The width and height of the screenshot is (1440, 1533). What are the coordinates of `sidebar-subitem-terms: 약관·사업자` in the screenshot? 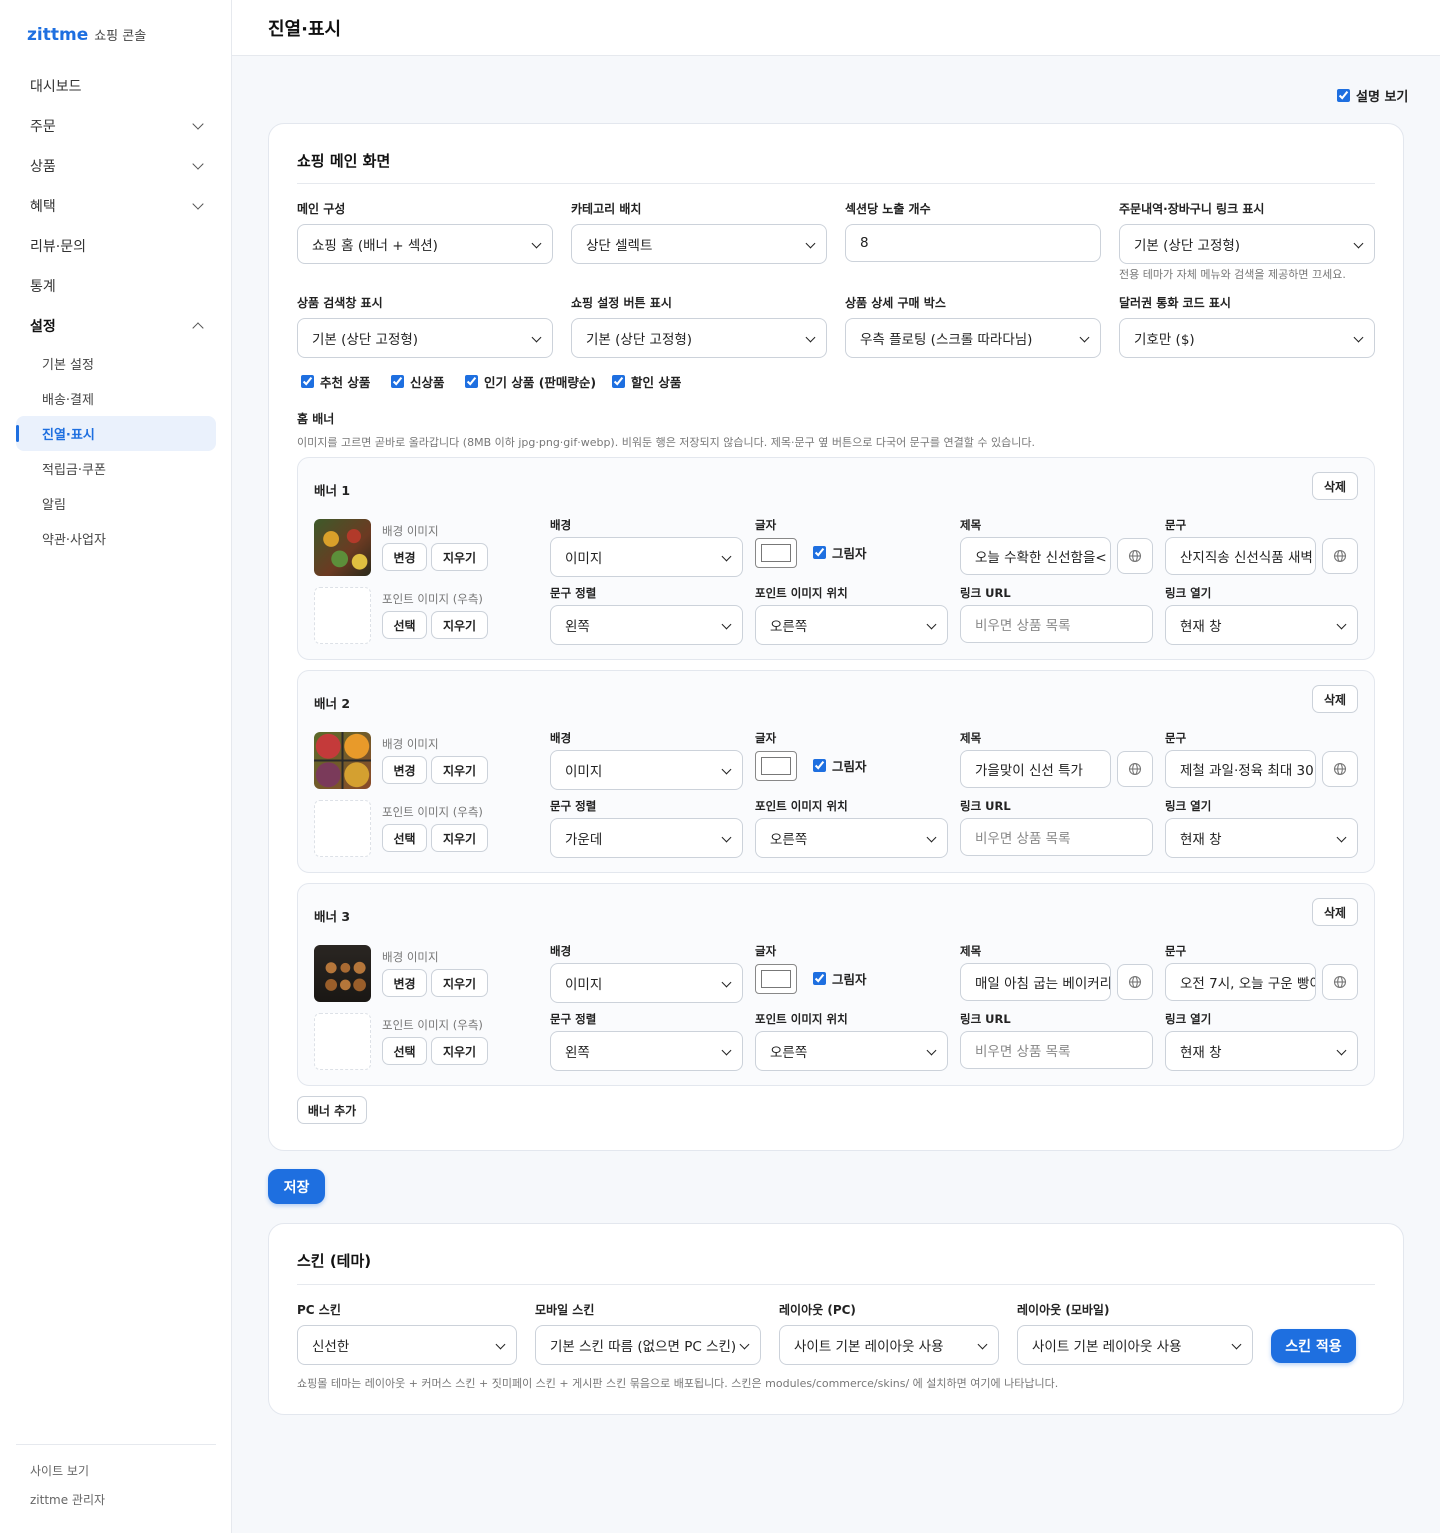 It's located at (116, 538).